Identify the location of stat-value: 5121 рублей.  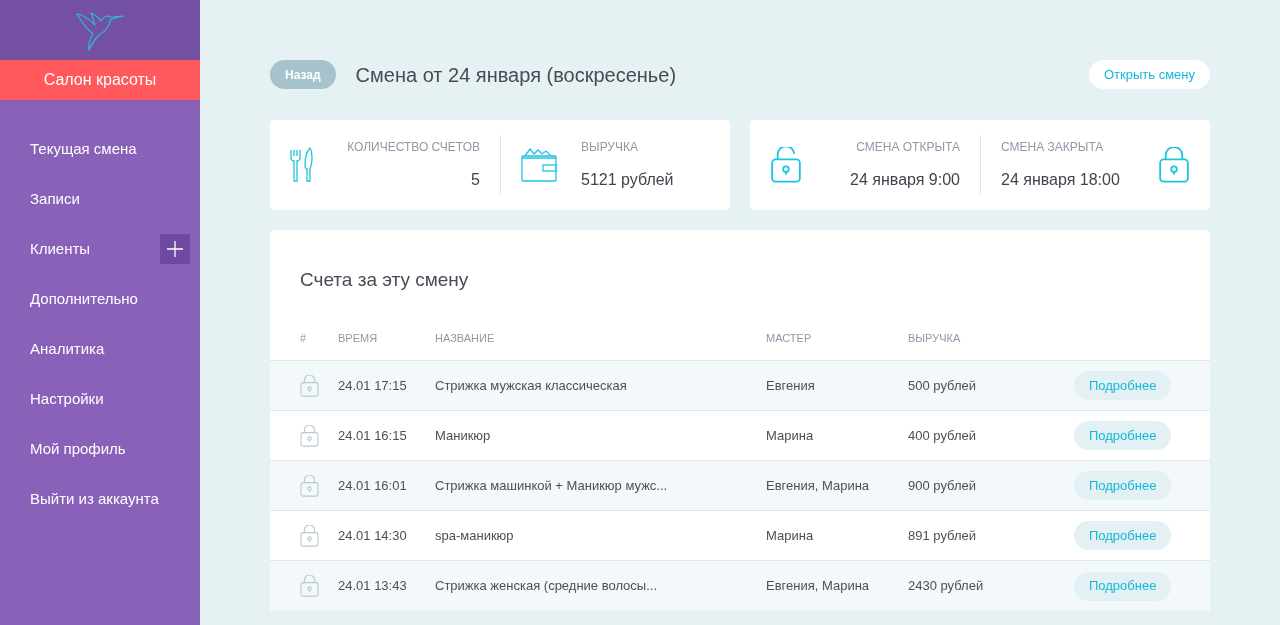
(627, 180).